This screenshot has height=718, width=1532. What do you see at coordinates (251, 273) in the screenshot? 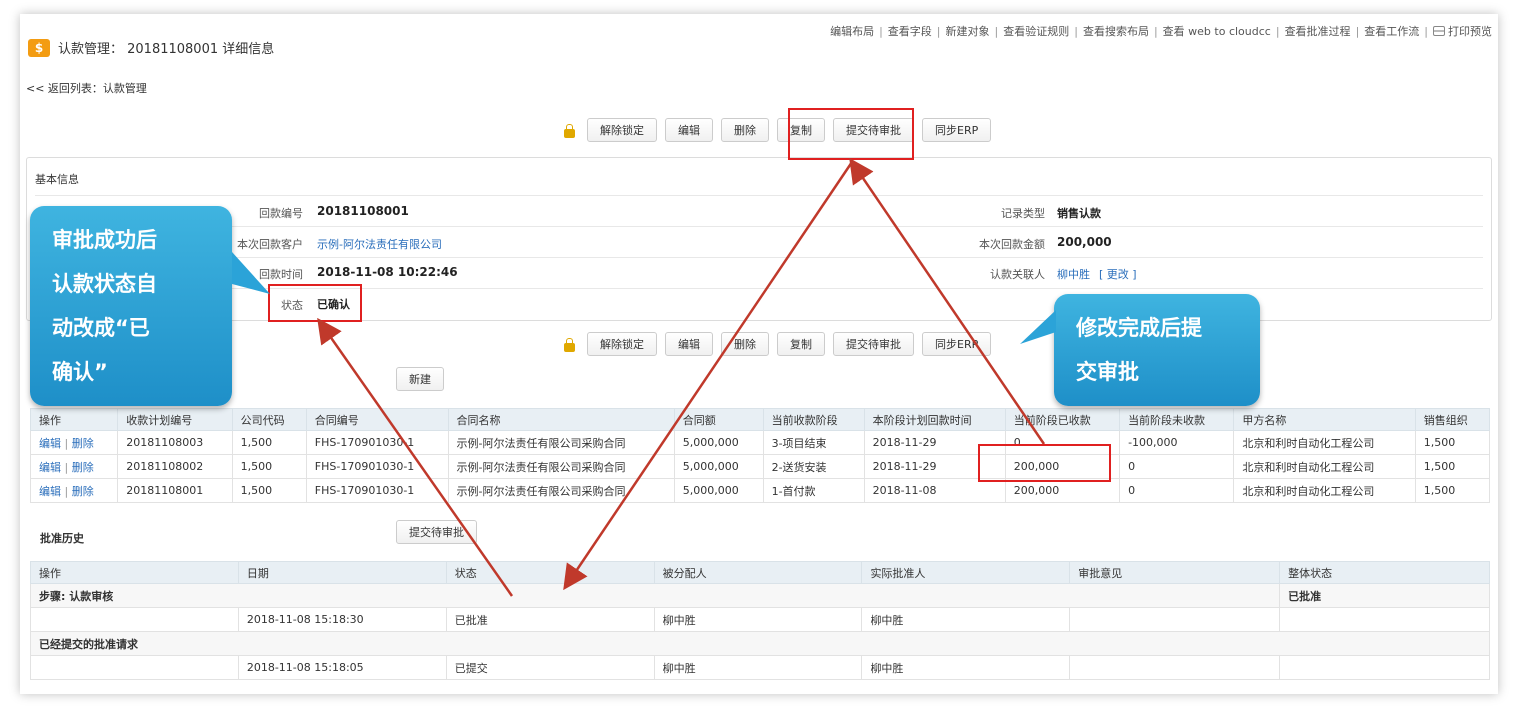
I see `callout-tail-left` at bounding box center [251, 273].